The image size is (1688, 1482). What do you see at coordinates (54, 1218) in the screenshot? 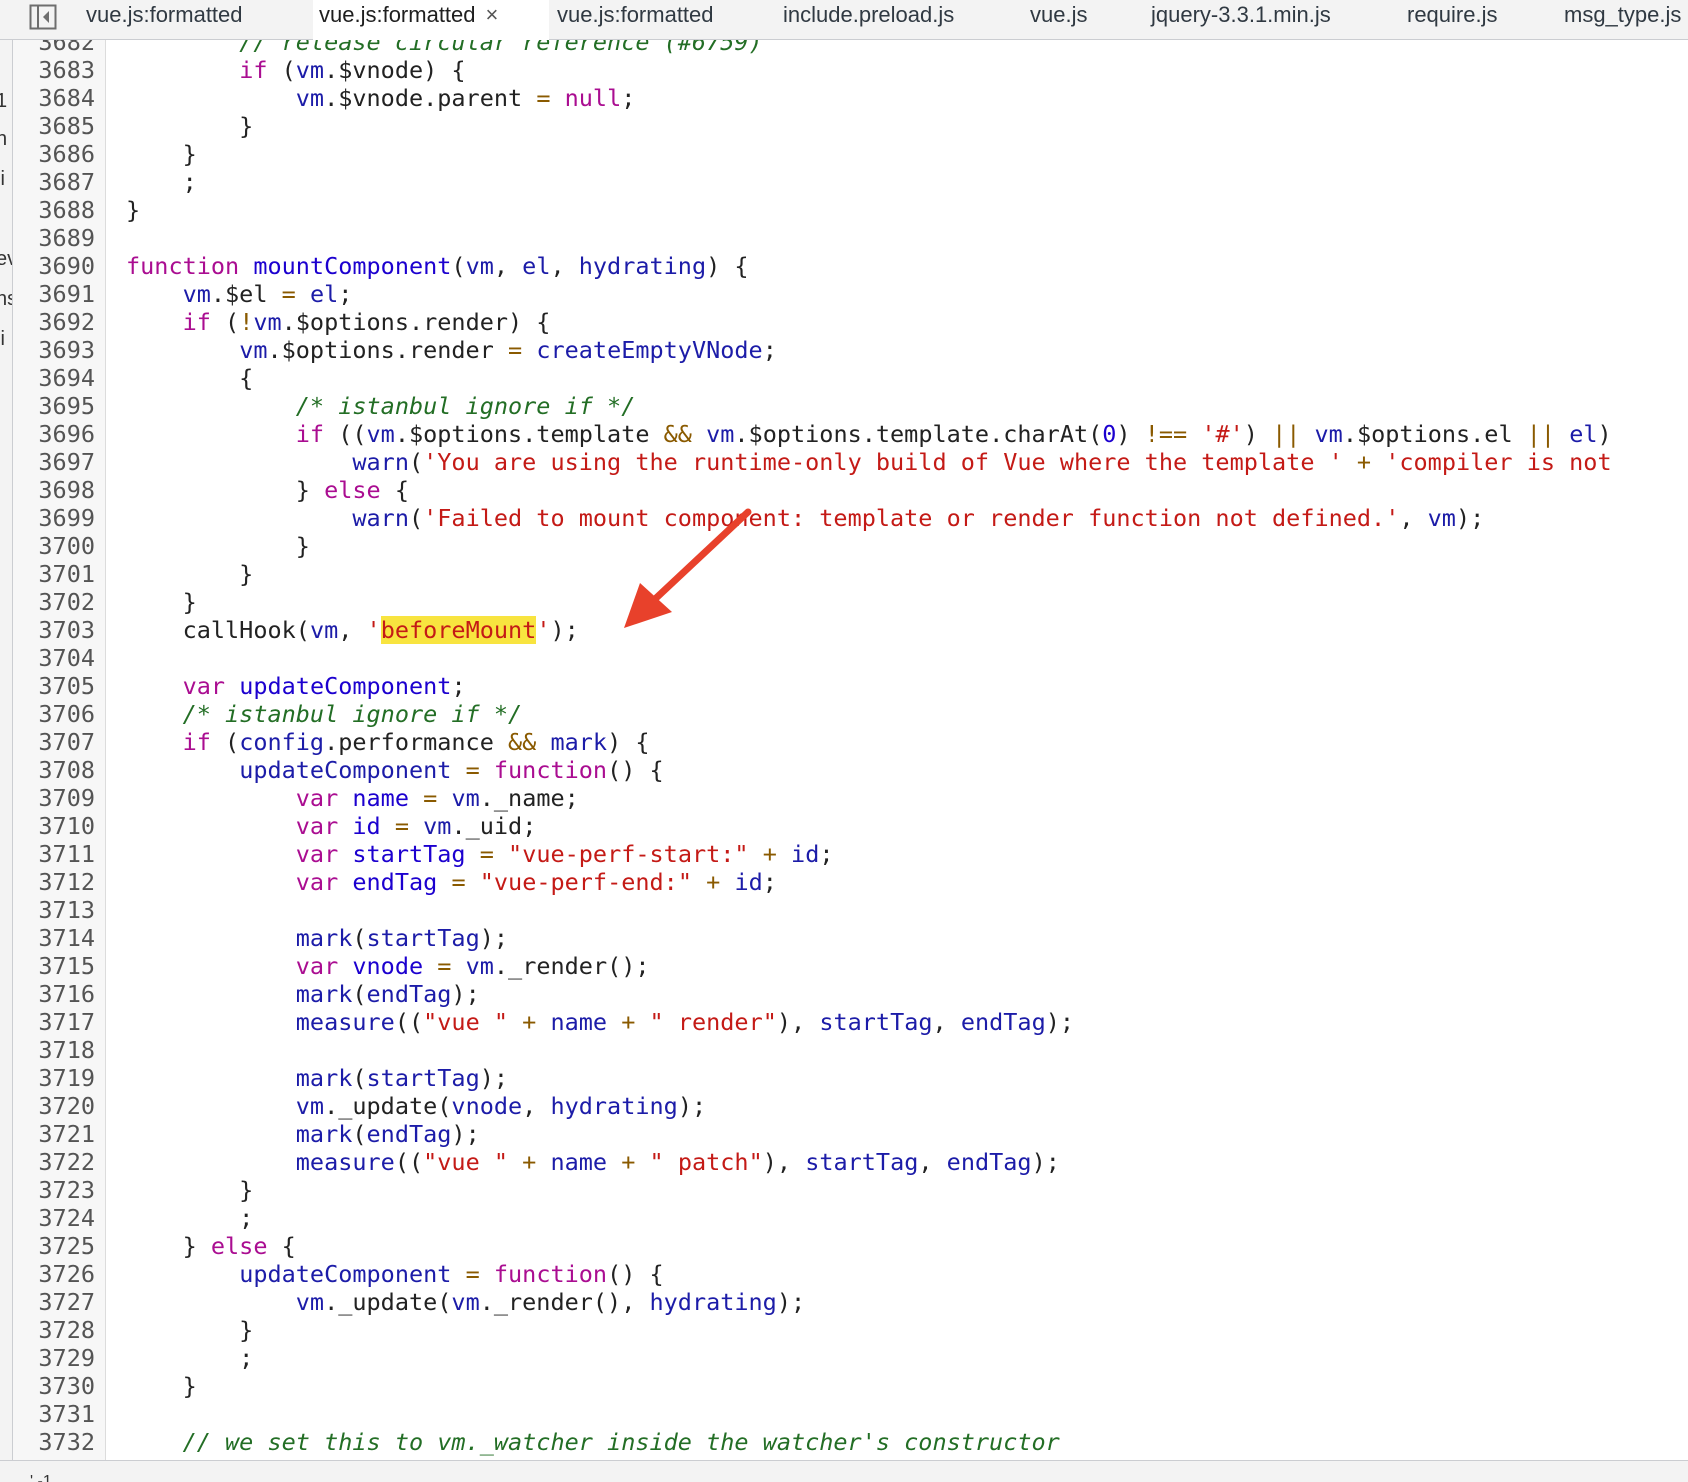
I see `line-number: 3724` at bounding box center [54, 1218].